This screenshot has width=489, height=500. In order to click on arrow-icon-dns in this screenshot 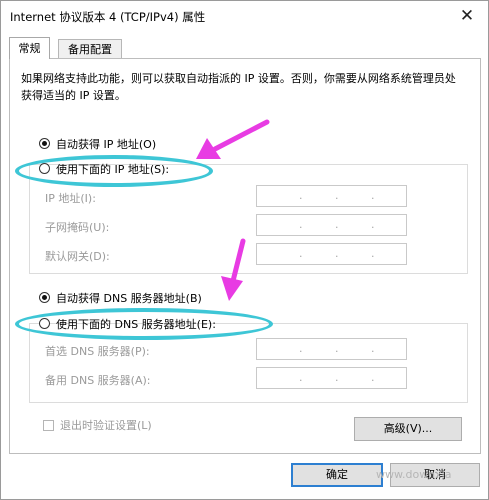, I will do `click(233, 269)`.